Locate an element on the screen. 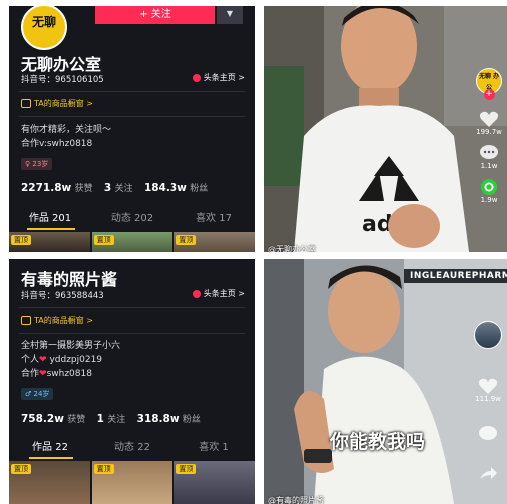 The image size is (507, 504). tab-works: 作品 22 is located at coordinates (50, 448).